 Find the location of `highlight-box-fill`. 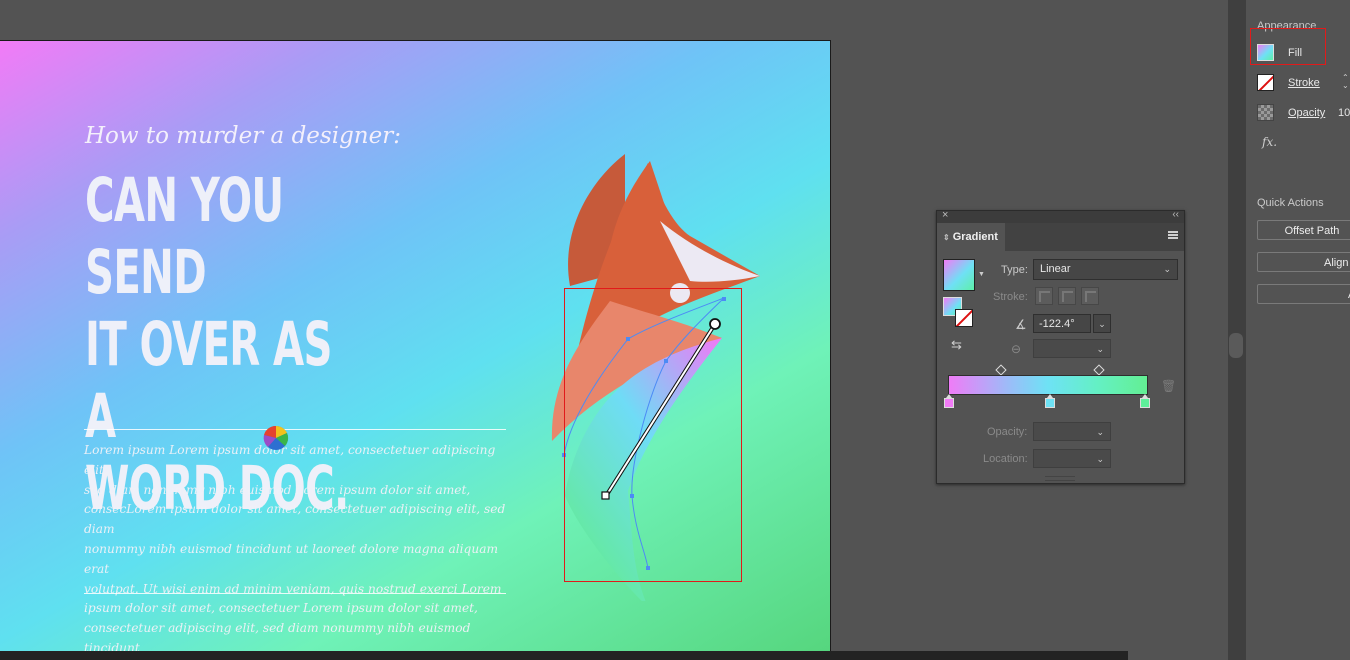

highlight-box-fill is located at coordinates (1288, 46).